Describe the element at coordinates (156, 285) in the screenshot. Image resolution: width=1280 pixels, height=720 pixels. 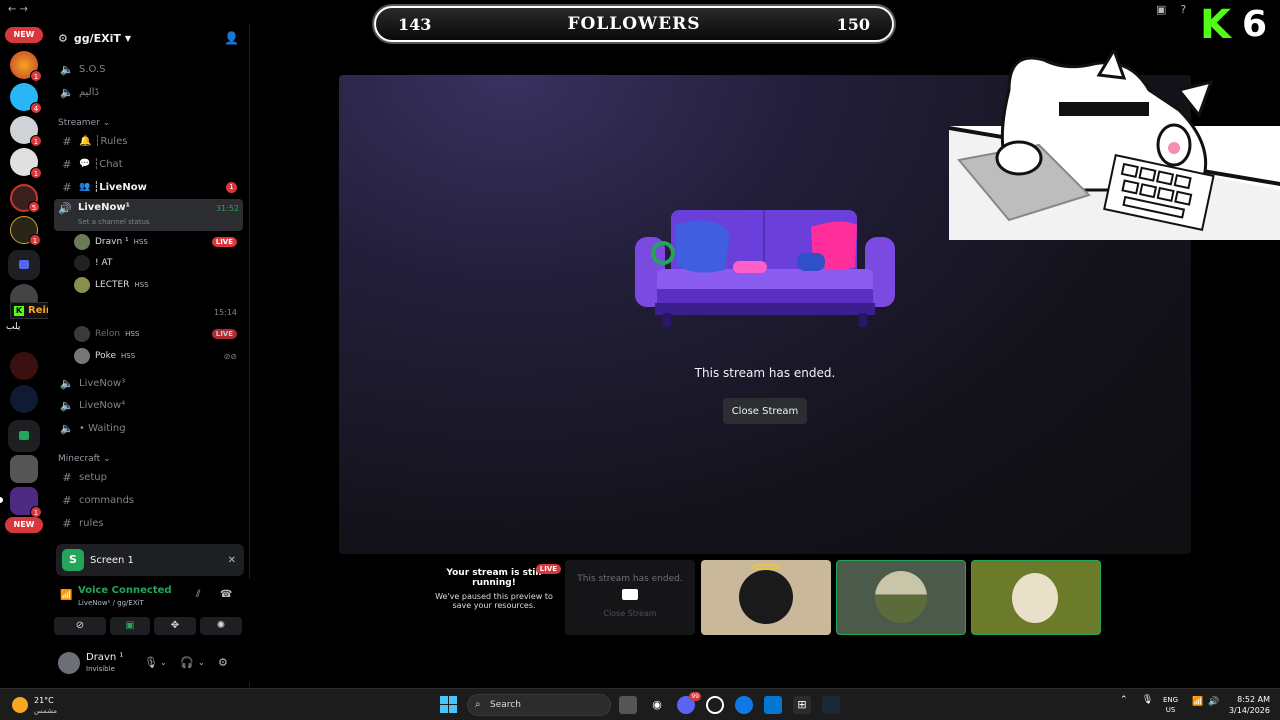
I see `voice-user: LECTER HSS` at that location.